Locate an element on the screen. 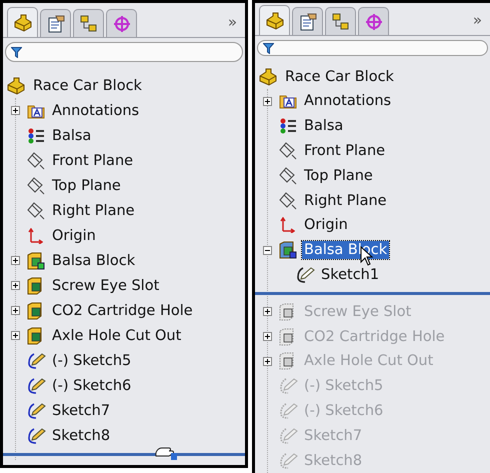 This screenshot has width=490, height=473. tree-item: (-) Sketch6 is located at coordinates (92, 385).